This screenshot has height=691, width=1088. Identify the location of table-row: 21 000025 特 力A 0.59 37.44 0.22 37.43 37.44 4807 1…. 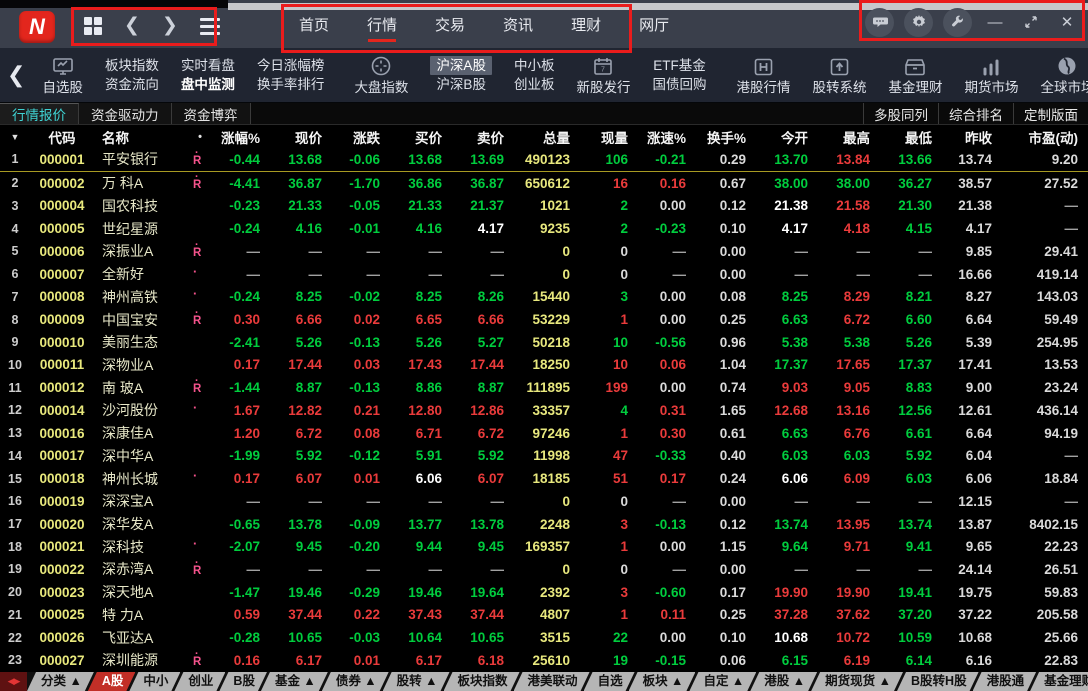
(544, 615).